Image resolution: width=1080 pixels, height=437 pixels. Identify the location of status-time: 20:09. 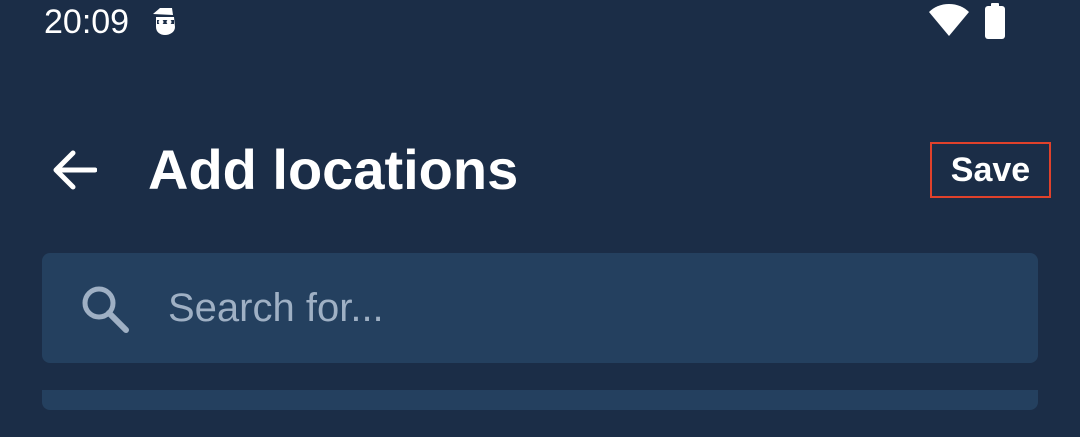
(87, 22).